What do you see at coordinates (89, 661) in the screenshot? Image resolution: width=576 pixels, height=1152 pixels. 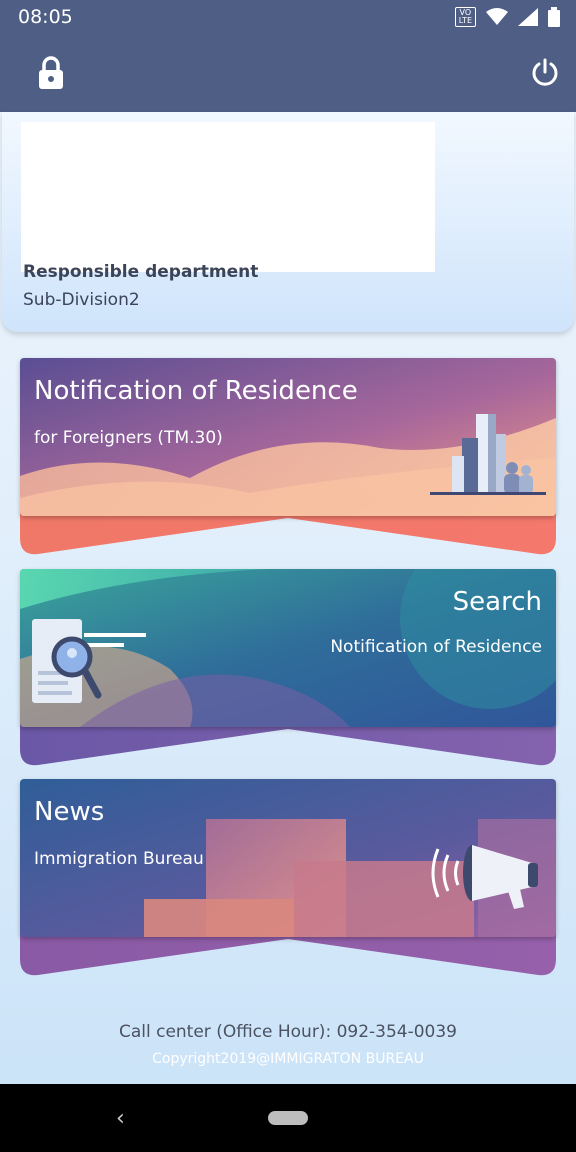 I see `document-search-icon` at bounding box center [89, 661].